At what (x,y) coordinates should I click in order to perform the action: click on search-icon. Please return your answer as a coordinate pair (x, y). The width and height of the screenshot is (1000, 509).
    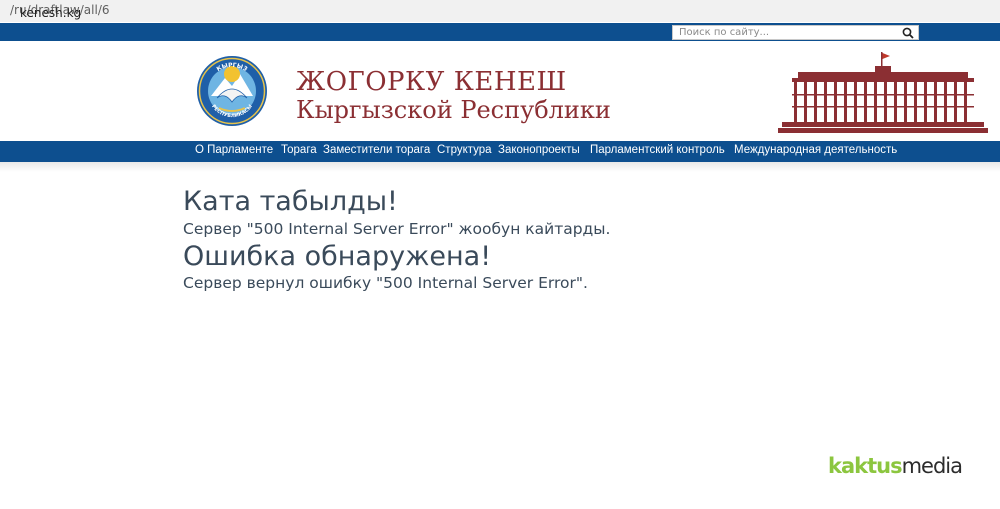
    Looking at the image, I should click on (908, 33).